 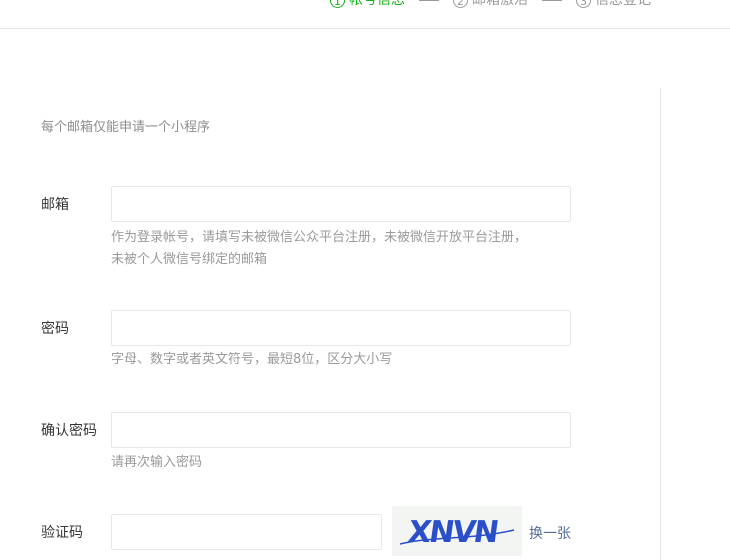 What do you see at coordinates (377, 4) in the screenshot?
I see `step-label: 帐号信息` at bounding box center [377, 4].